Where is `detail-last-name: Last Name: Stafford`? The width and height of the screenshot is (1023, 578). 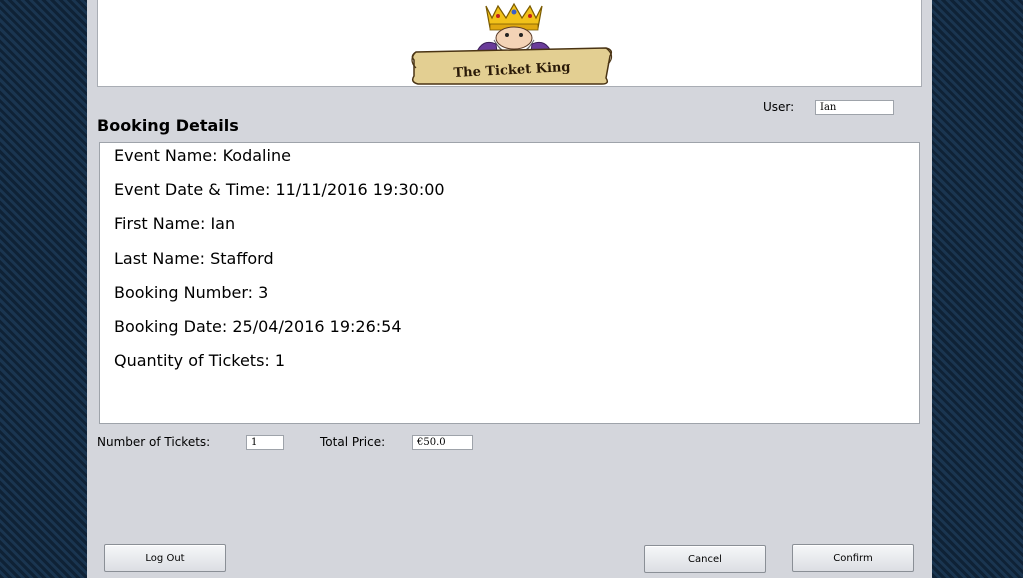
detail-last-name: Last Name: Stafford is located at coordinates (194, 258).